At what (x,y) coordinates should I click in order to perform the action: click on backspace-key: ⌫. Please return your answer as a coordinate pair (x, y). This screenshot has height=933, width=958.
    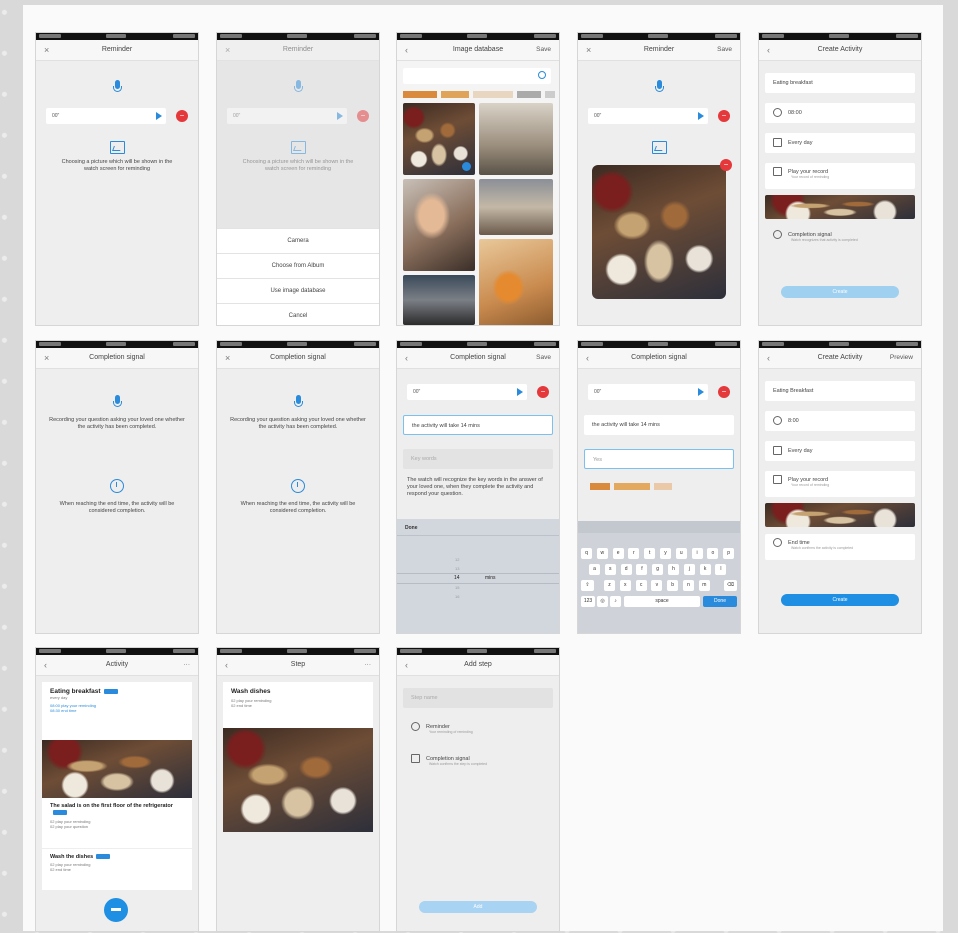
    Looking at the image, I should click on (730, 585).